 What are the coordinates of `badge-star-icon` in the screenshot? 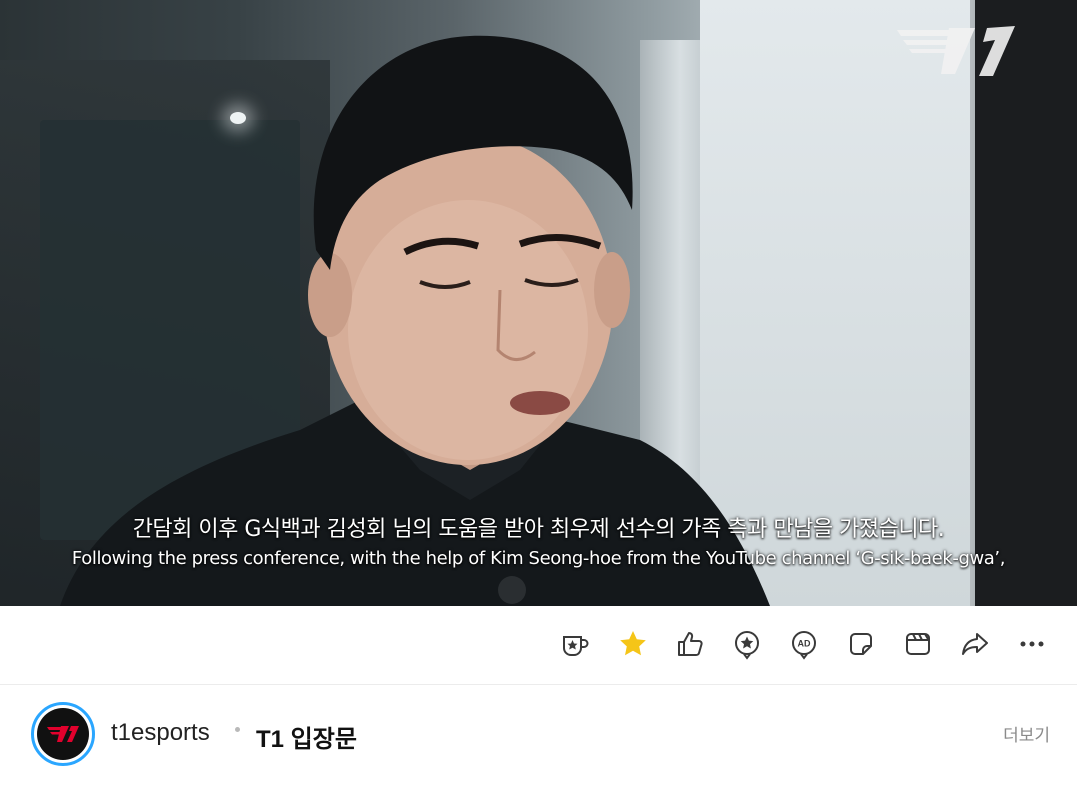 It's located at (747, 644).